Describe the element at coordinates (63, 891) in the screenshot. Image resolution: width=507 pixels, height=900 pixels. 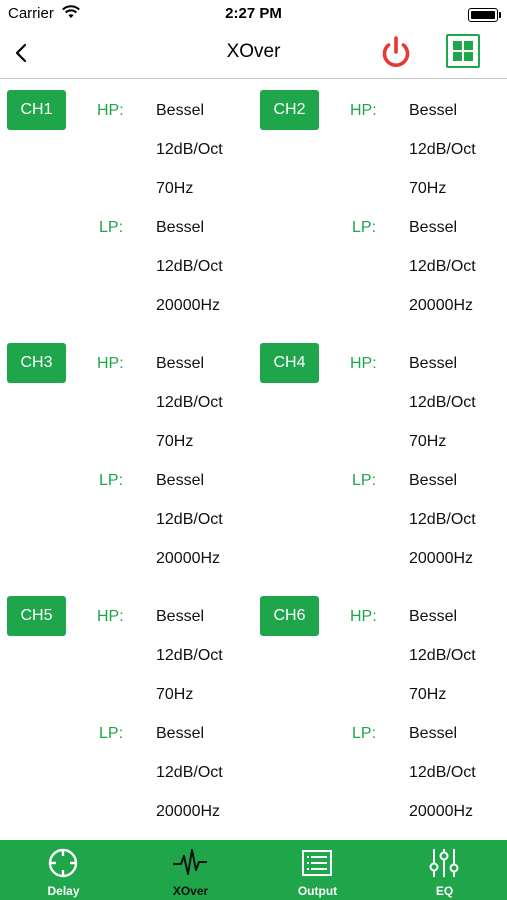
I see `tab-label: Delay` at that location.